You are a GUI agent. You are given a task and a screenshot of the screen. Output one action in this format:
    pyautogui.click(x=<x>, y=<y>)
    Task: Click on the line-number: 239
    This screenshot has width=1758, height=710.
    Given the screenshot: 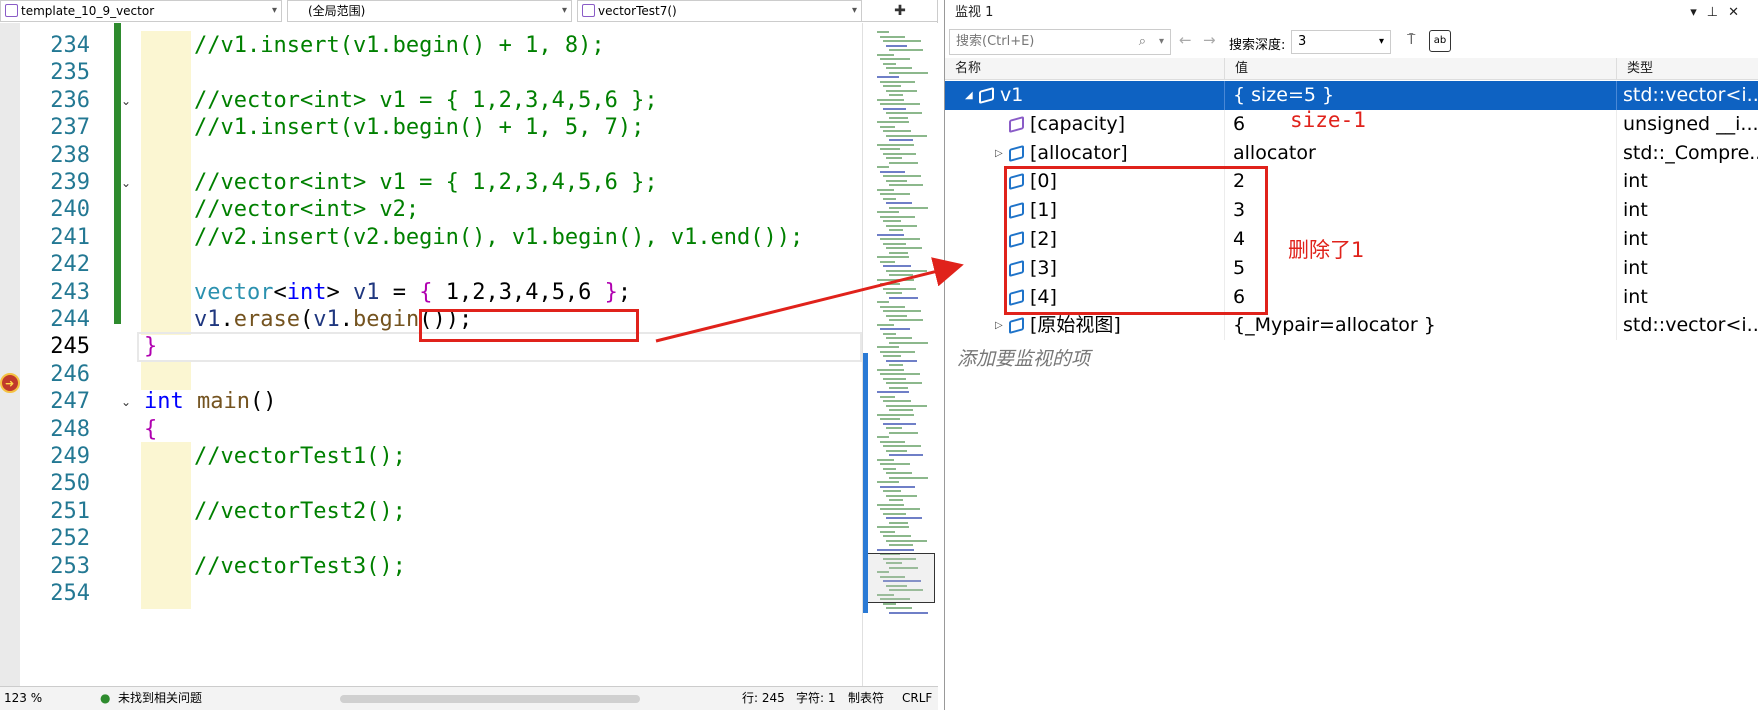 What is the action you would take?
    pyautogui.click(x=70, y=182)
    